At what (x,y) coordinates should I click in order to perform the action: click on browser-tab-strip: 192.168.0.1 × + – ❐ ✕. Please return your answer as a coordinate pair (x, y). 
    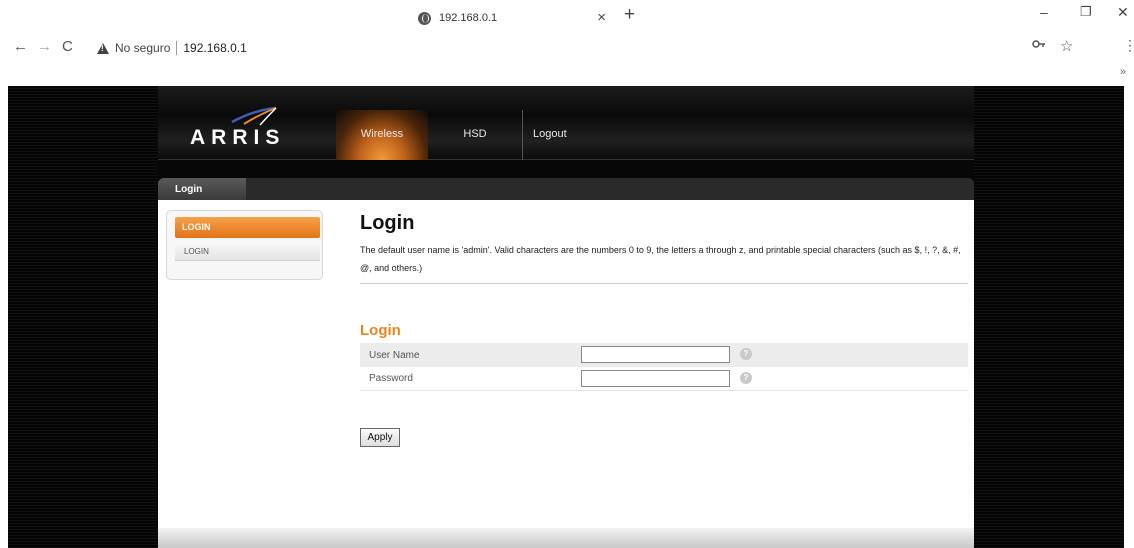
    Looking at the image, I should click on (567, 16).